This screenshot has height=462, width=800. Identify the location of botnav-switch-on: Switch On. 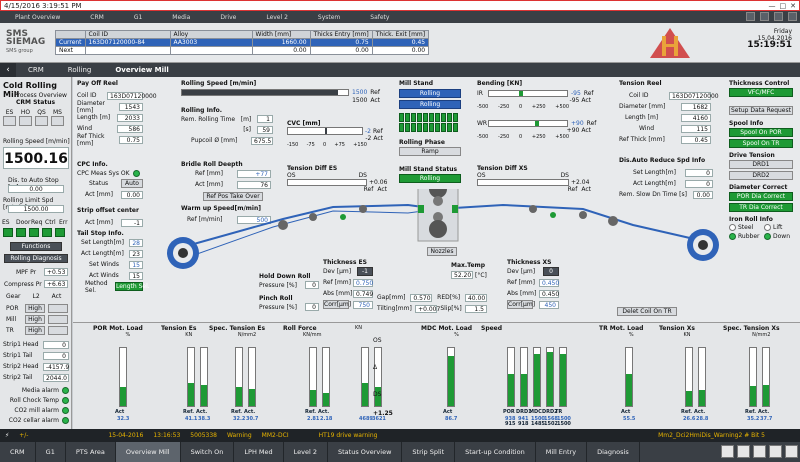
(208, 452).